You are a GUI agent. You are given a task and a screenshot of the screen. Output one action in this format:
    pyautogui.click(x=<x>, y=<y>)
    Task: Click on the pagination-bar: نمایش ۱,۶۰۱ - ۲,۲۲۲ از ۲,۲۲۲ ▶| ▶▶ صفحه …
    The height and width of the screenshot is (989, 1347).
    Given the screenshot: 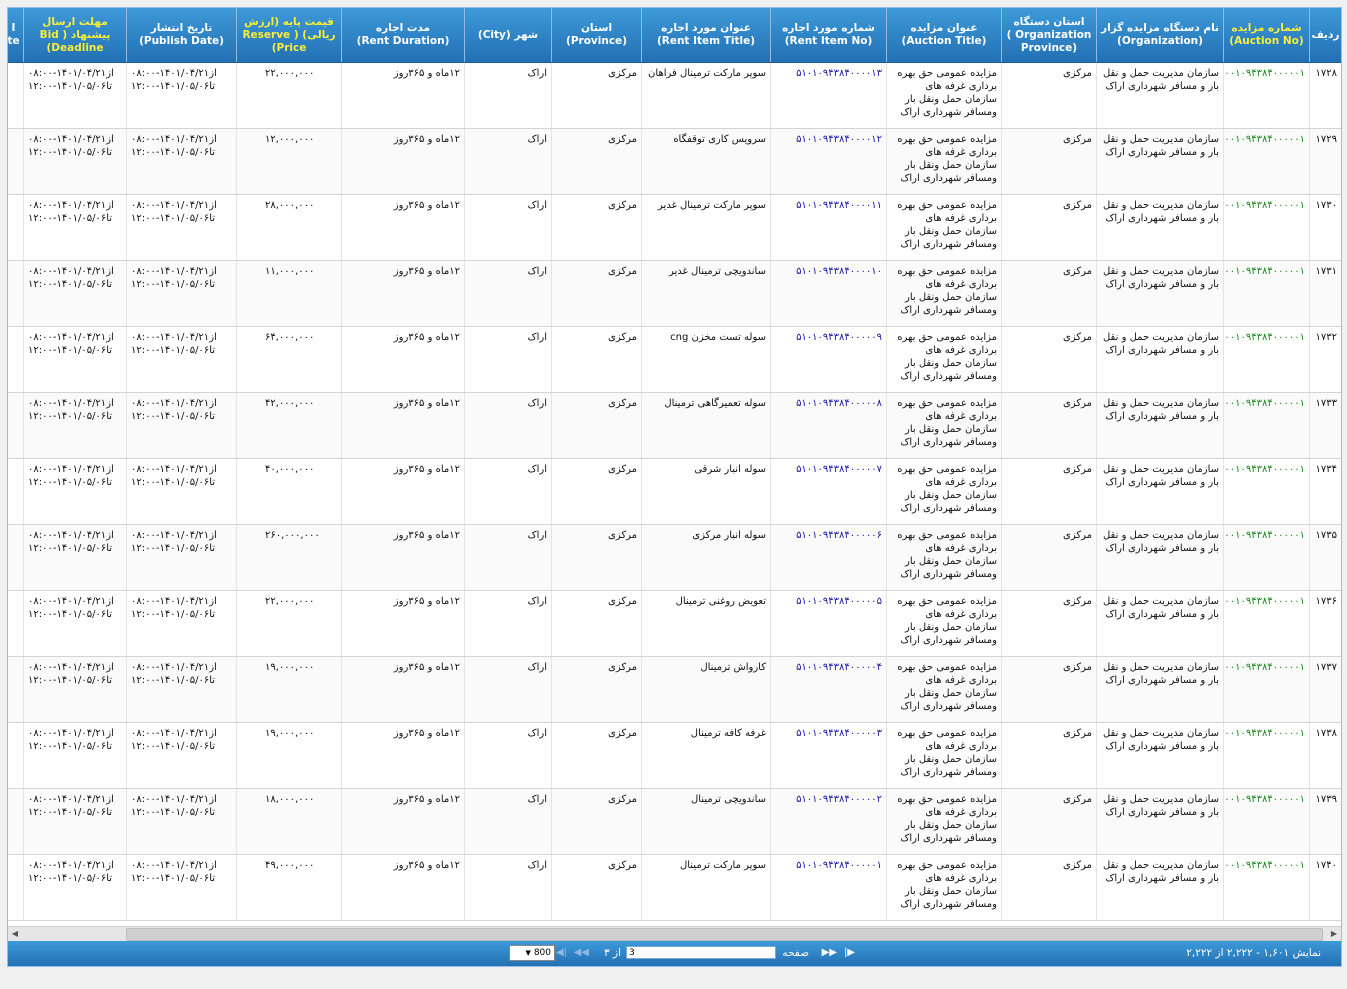 What is the action you would take?
    pyautogui.click(x=674, y=953)
    